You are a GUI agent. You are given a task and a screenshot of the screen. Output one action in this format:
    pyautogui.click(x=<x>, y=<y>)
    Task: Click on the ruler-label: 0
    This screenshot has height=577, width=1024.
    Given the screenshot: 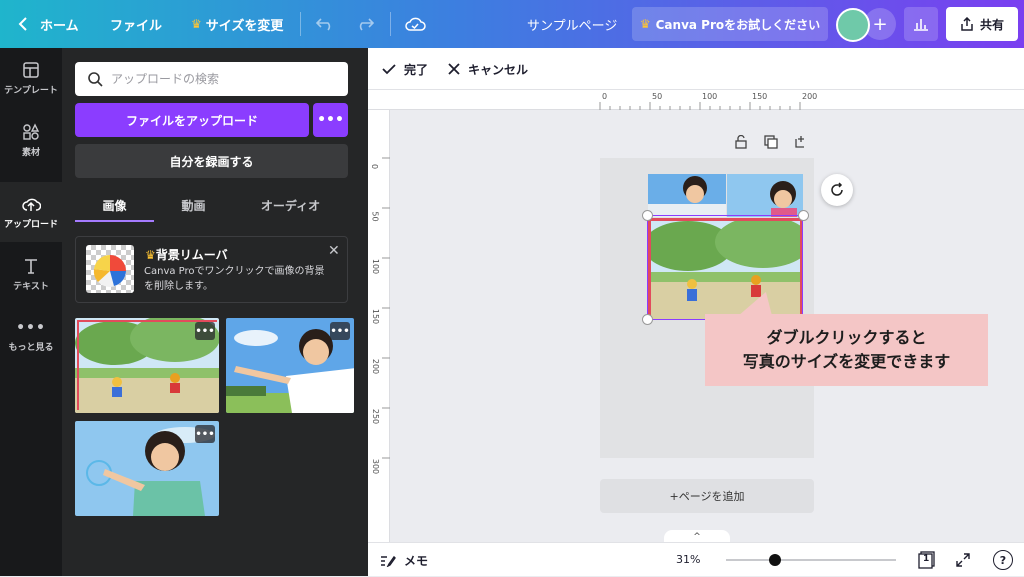 What is the action you would take?
    pyautogui.click(x=375, y=166)
    